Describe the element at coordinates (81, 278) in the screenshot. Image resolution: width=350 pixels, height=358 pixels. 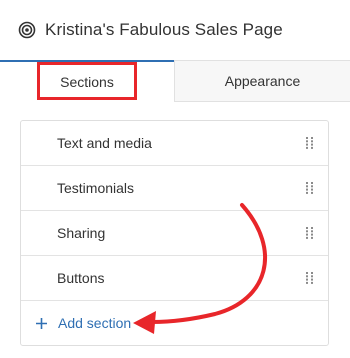
I see `section-label: Buttons` at that location.